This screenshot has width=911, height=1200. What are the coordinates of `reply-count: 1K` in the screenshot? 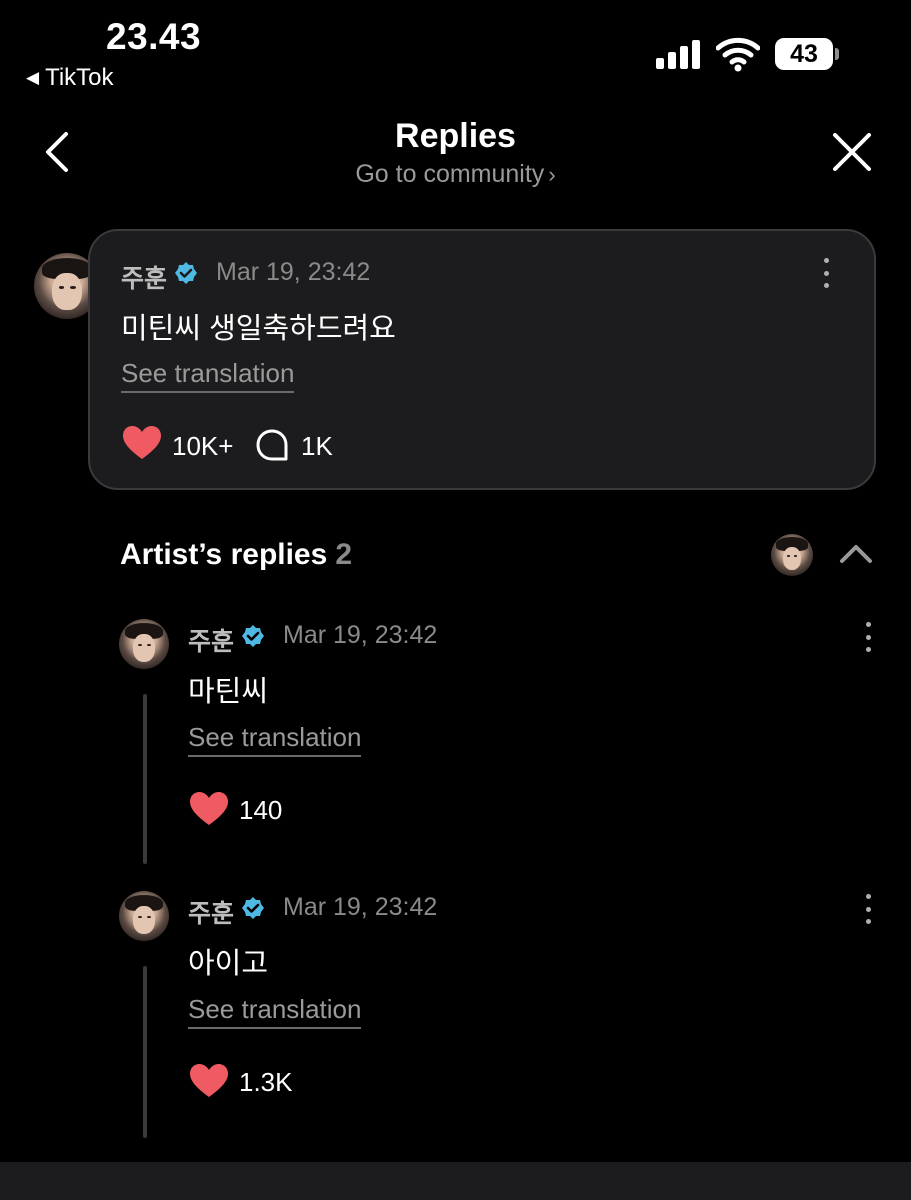 It's located at (317, 446).